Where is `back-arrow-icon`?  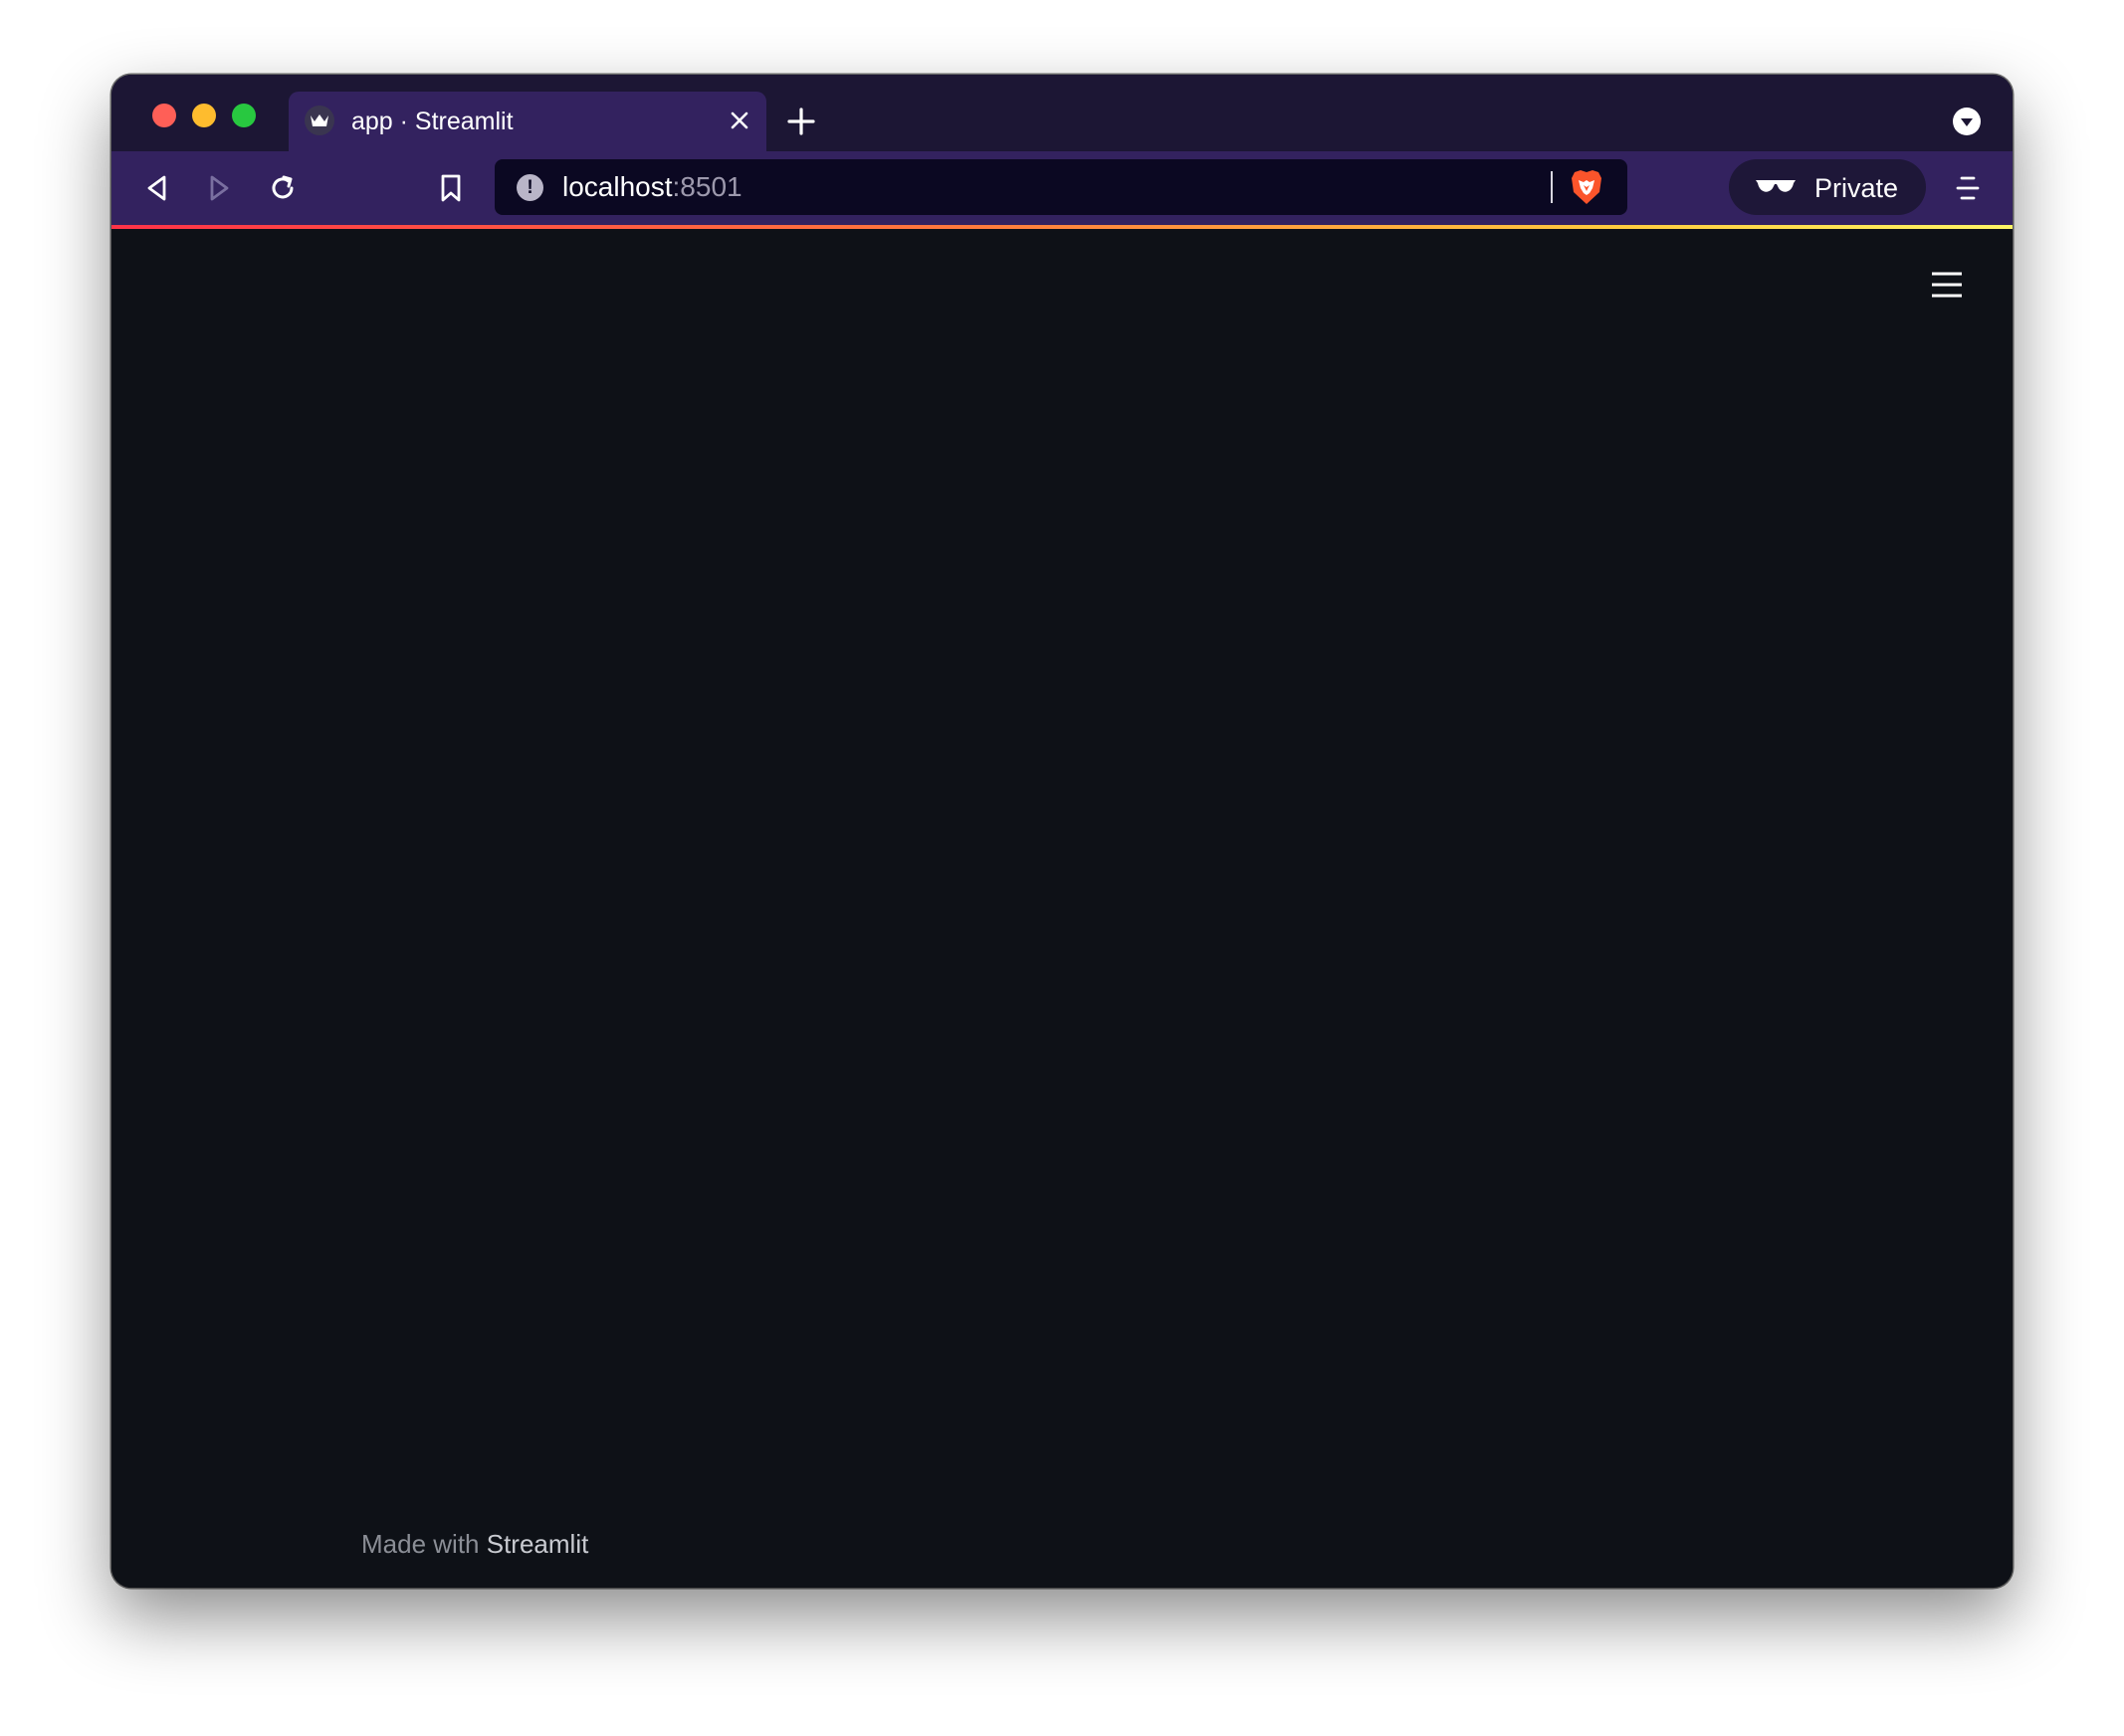 back-arrow-icon is located at coordinates (156, 188).